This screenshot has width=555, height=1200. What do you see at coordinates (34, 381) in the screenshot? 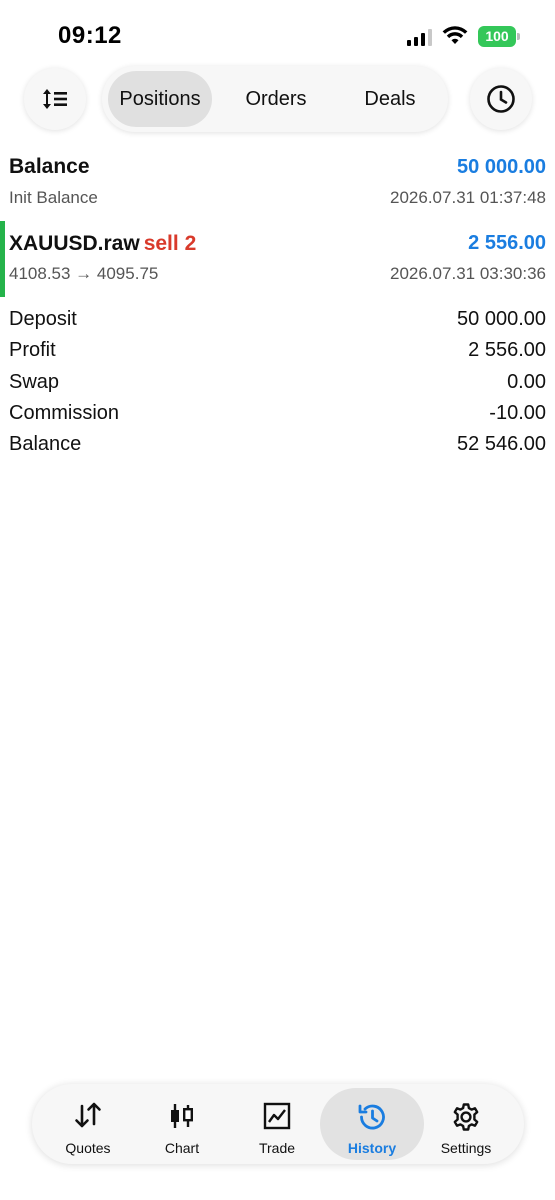
I see `summary-label: Swap` at bounding box center [34, 381].